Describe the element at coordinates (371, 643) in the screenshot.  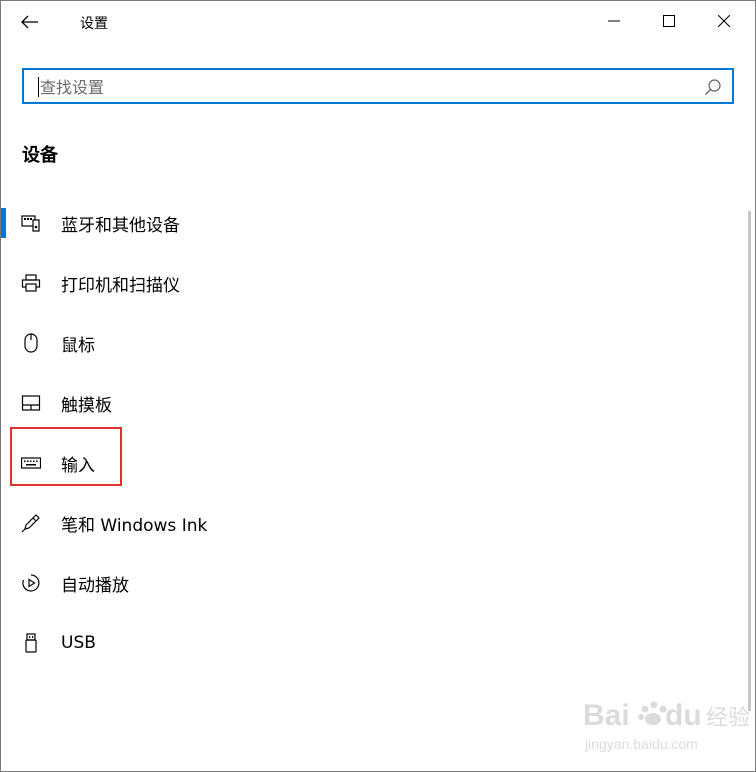
I see `sidebar-item-usb: USB` at that location.